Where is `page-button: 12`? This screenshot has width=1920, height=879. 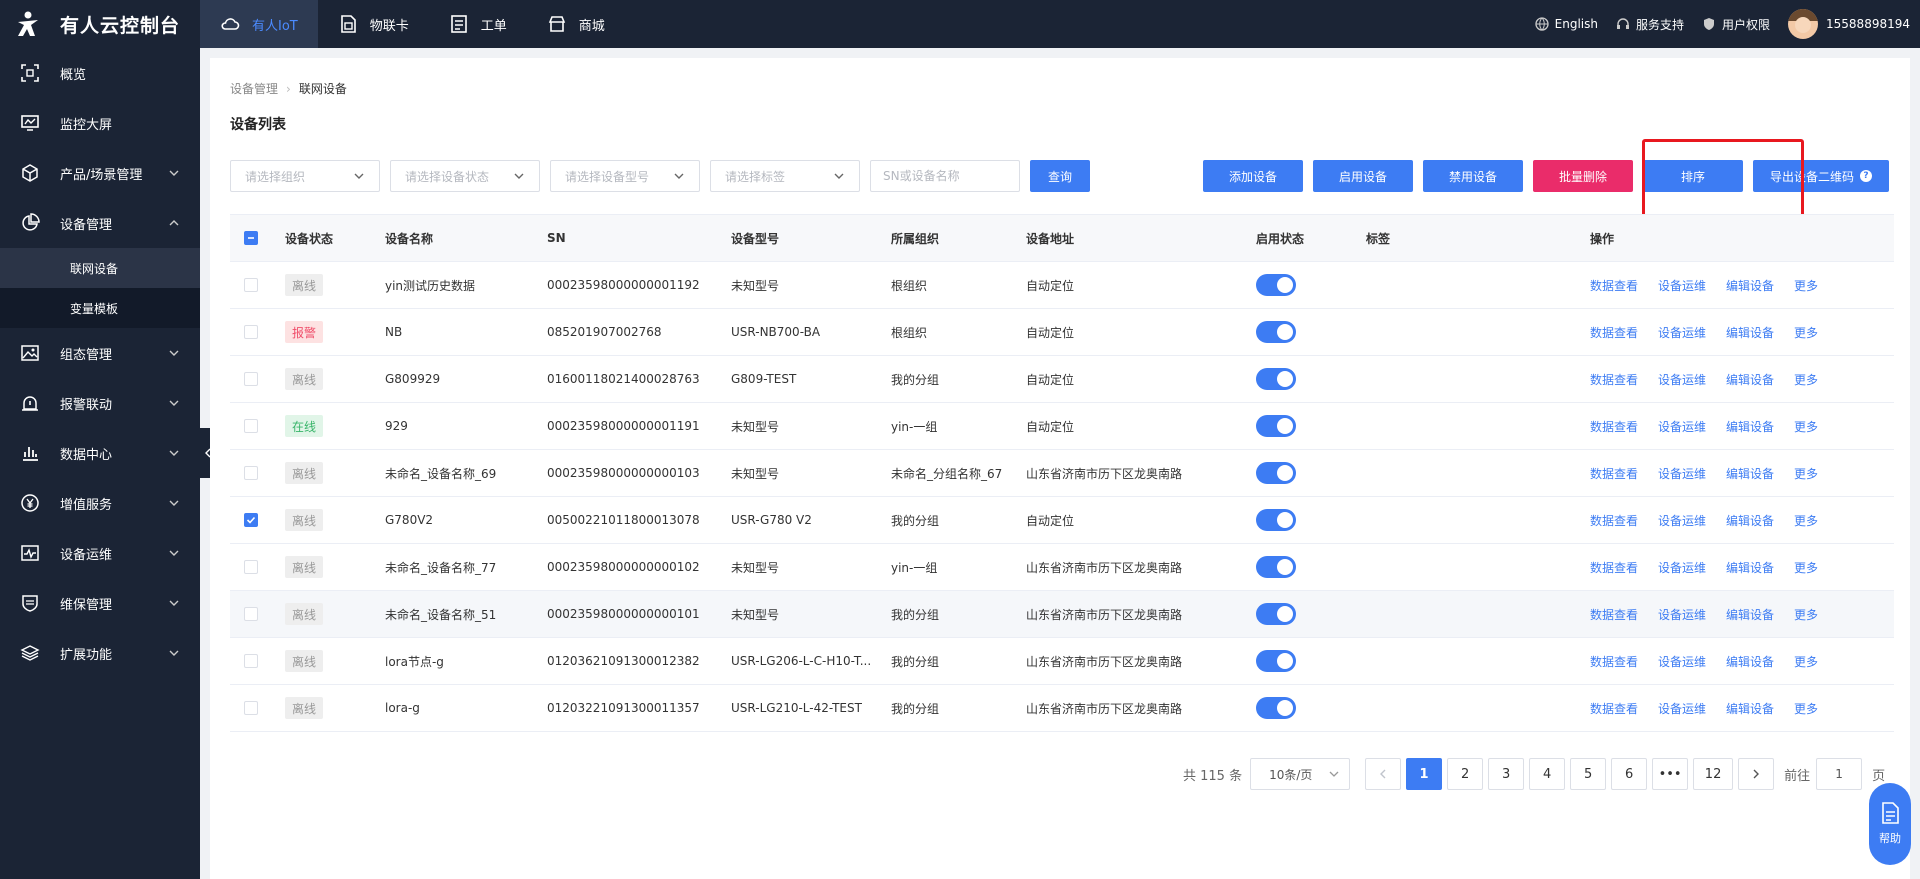
page-button: 12 is located at coordinates (1713, 774).